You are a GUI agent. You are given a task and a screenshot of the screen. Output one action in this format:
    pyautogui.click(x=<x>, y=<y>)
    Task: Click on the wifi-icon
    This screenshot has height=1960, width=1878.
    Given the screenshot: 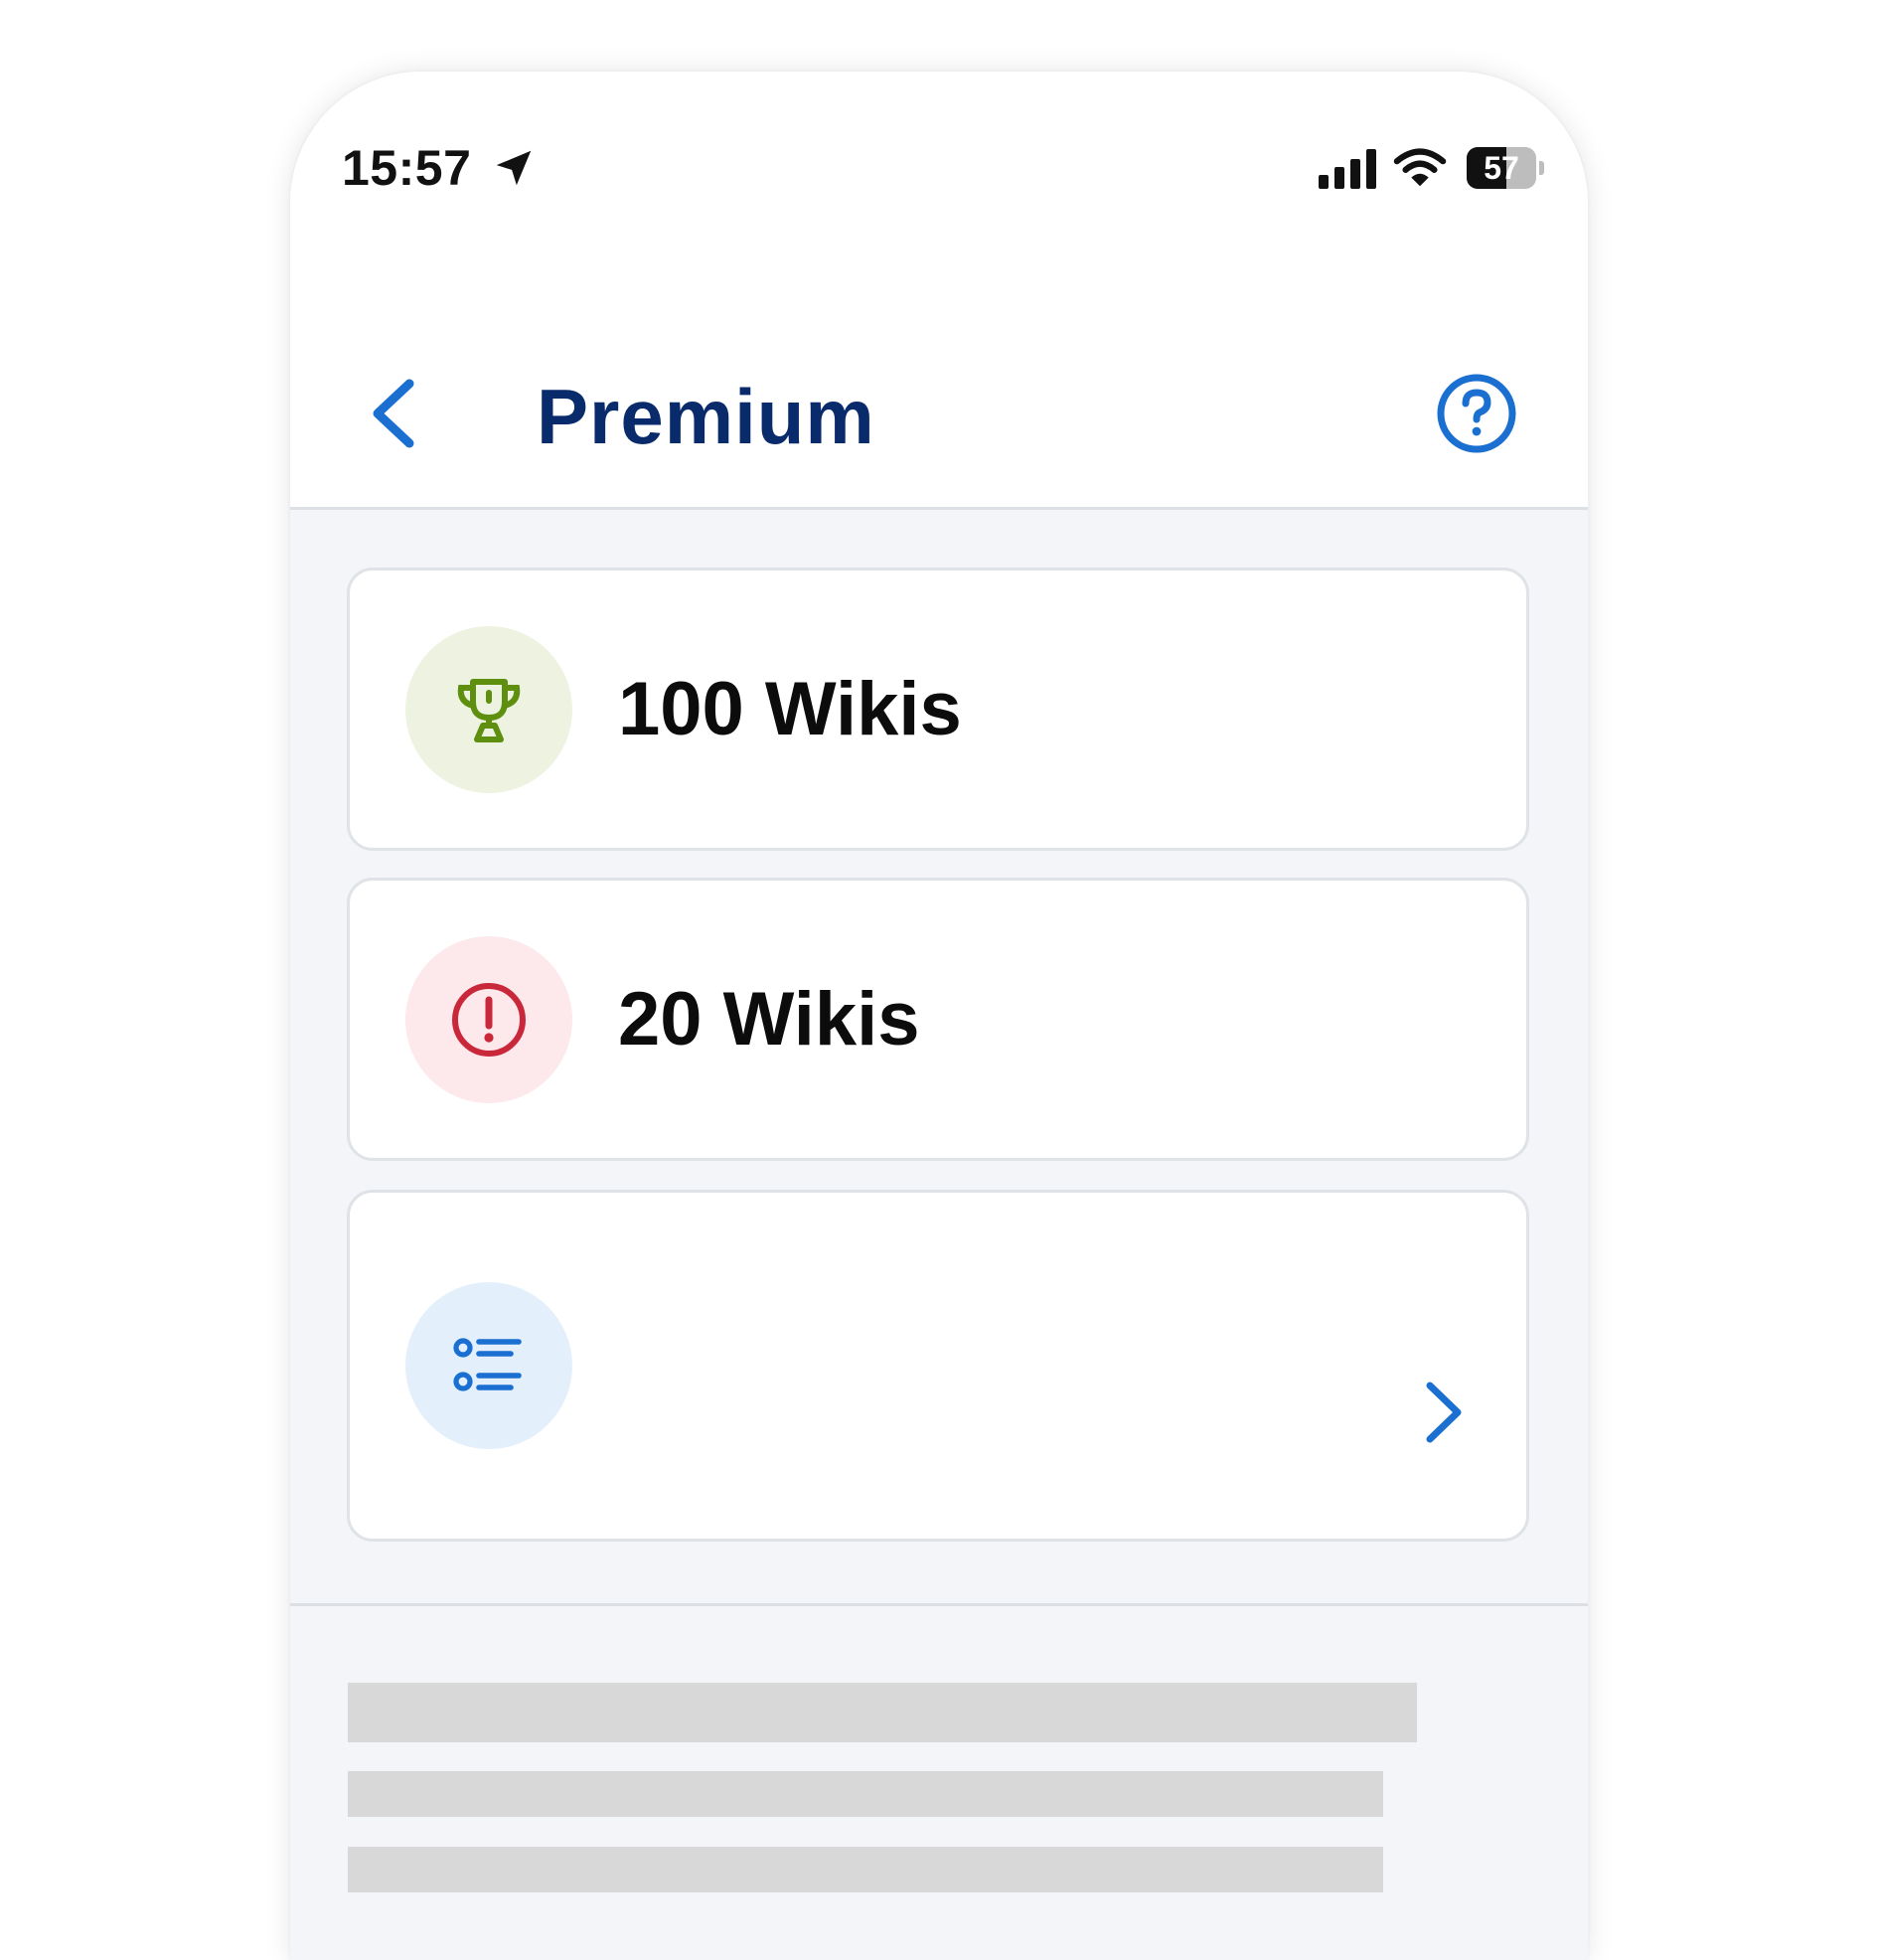 What is the action you would take?
    pyautogui.click(x=1420, y=168)
    